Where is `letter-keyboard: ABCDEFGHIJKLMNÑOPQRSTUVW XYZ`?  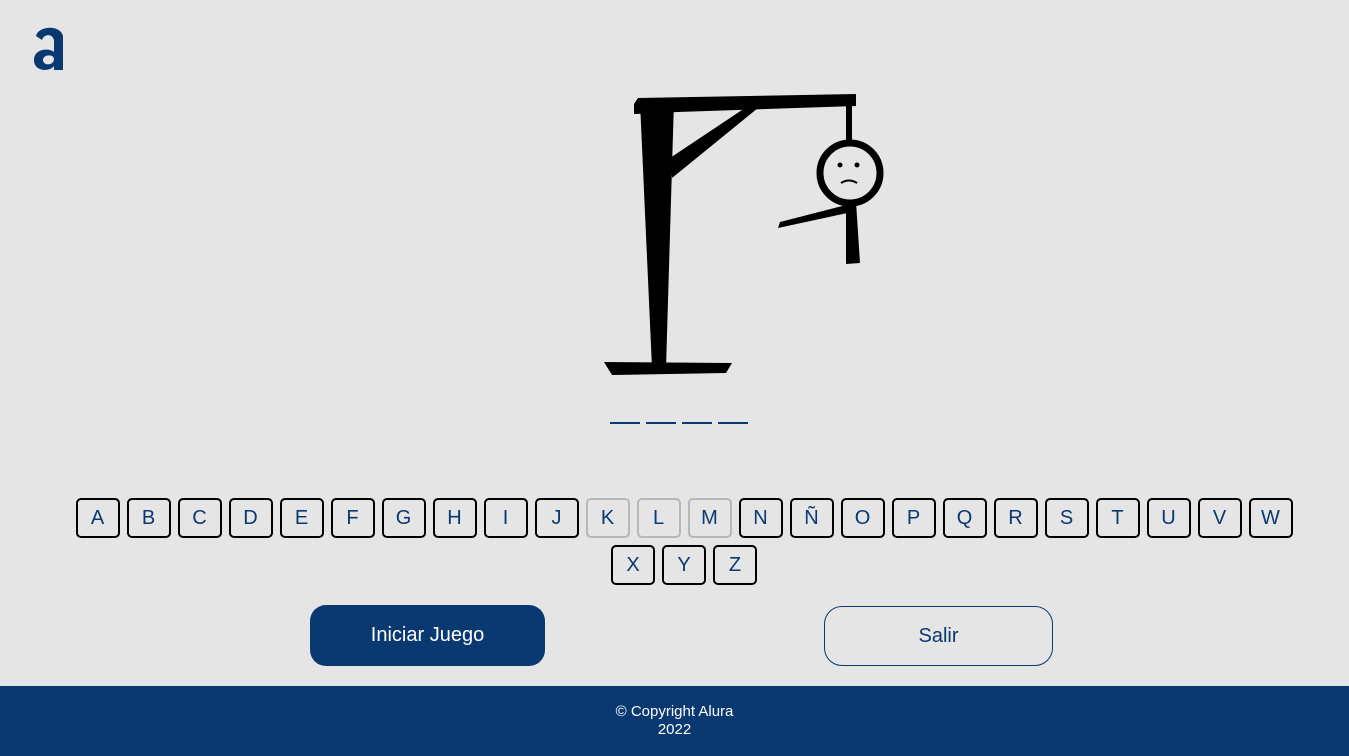 letter-keyboard: ABCDEFGHIJKLMNÑOPQRSTUVW XYZ is located at coordinates (684, 545).